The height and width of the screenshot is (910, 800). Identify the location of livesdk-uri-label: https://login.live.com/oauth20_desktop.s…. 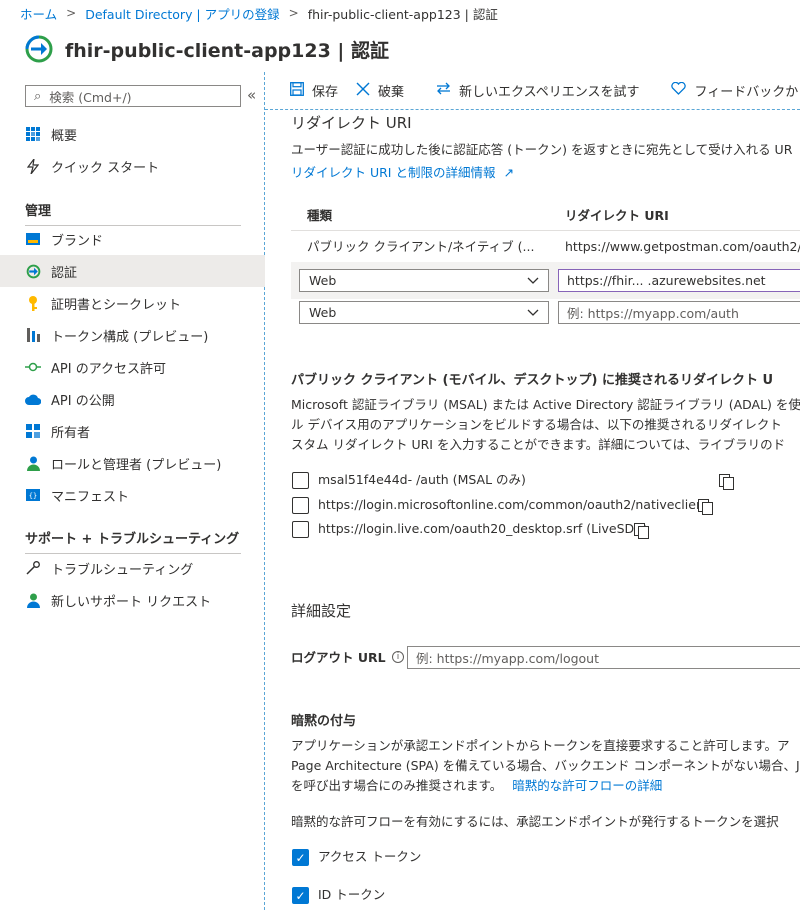
(483, 528).